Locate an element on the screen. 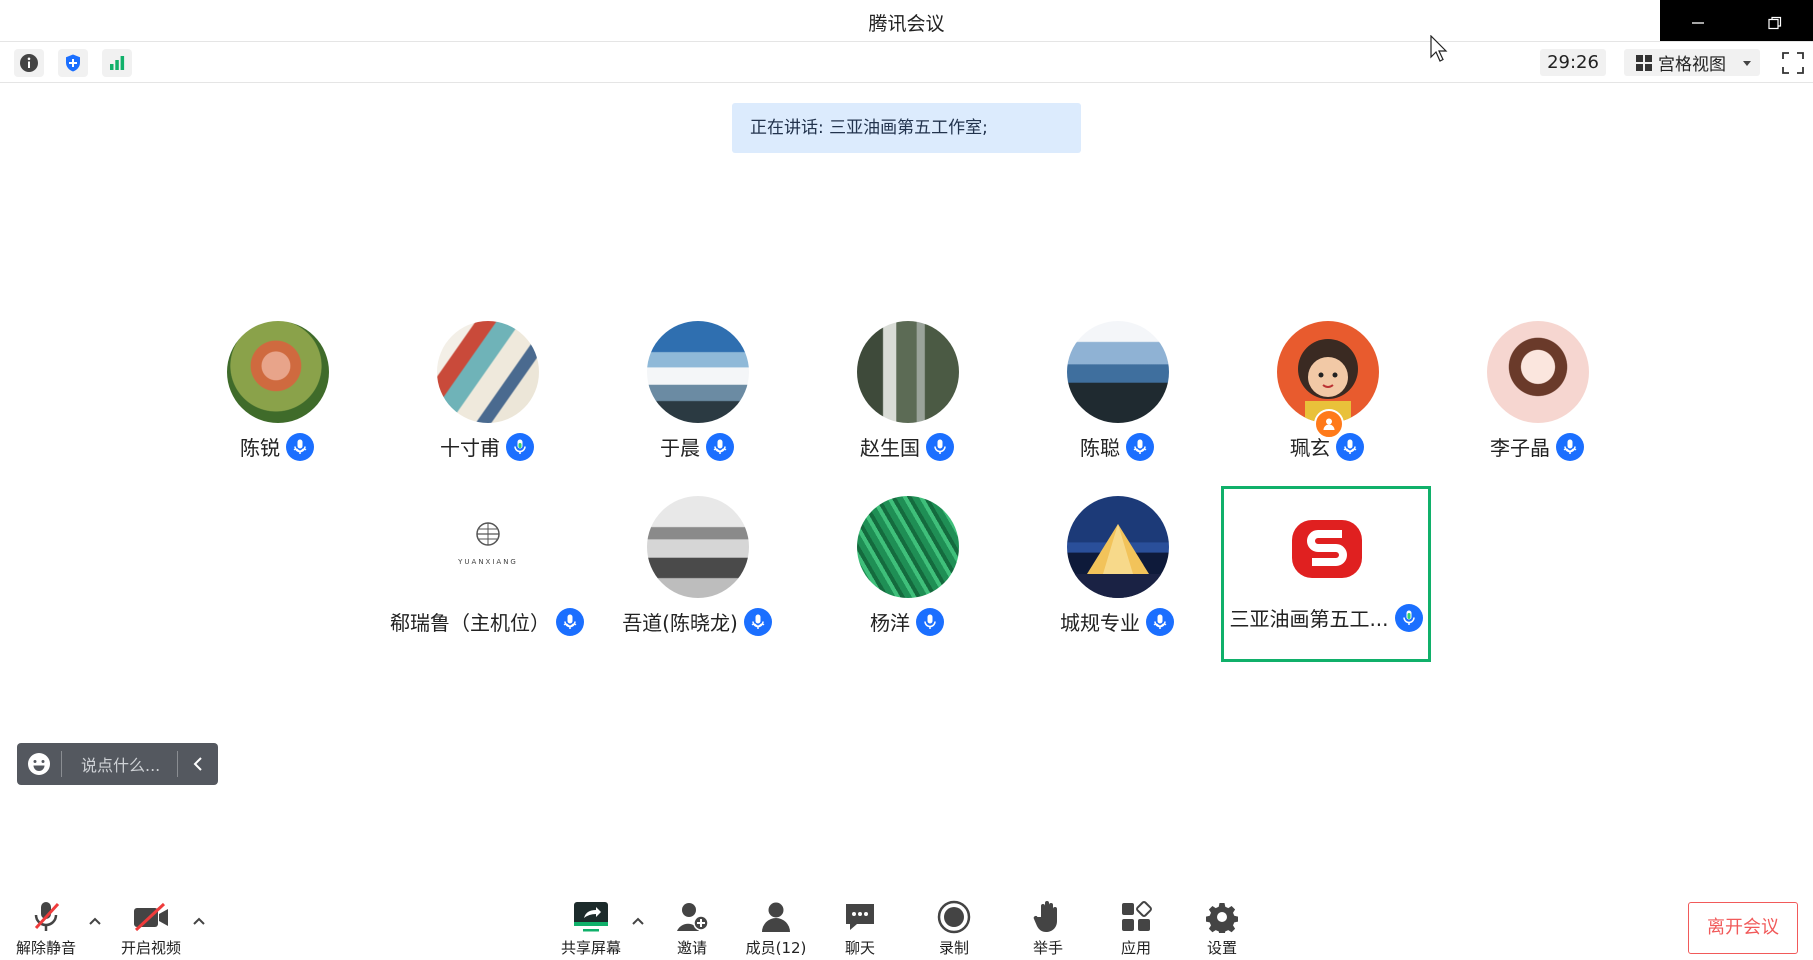  meeting-toolbar: 29:26 宫格视图 is located at coordinates (906, 62).